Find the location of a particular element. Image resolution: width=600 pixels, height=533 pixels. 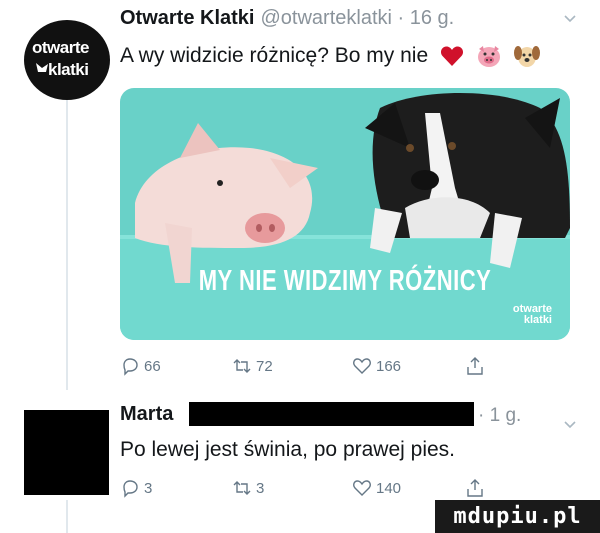

retweet-button: 72 is located at coordinates (252, 366).